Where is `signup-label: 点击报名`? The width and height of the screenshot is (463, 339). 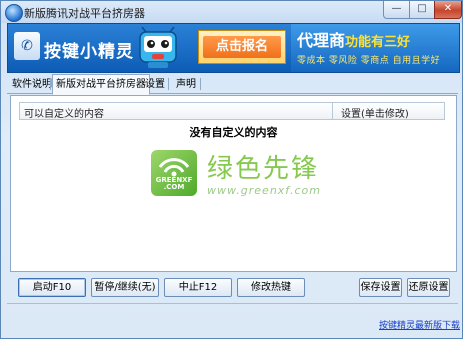 signup-label: 点击报名 is located at coordinates (242, 47).